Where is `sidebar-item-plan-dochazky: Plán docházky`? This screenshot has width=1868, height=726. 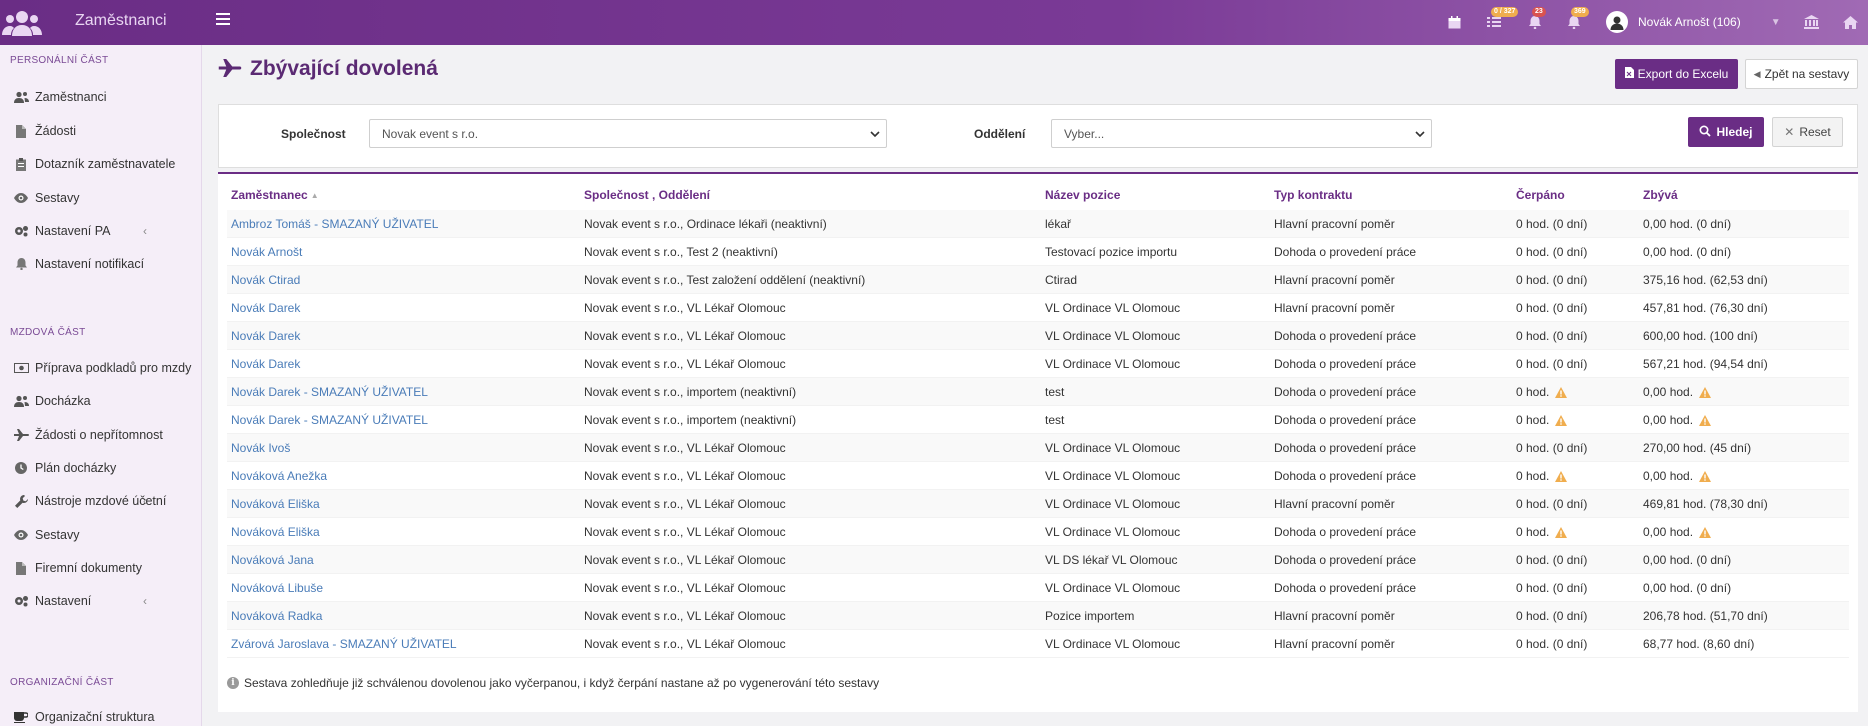 sidebar-item-plan-dochazky: Plán docházky is located at coordinates (101, 468).